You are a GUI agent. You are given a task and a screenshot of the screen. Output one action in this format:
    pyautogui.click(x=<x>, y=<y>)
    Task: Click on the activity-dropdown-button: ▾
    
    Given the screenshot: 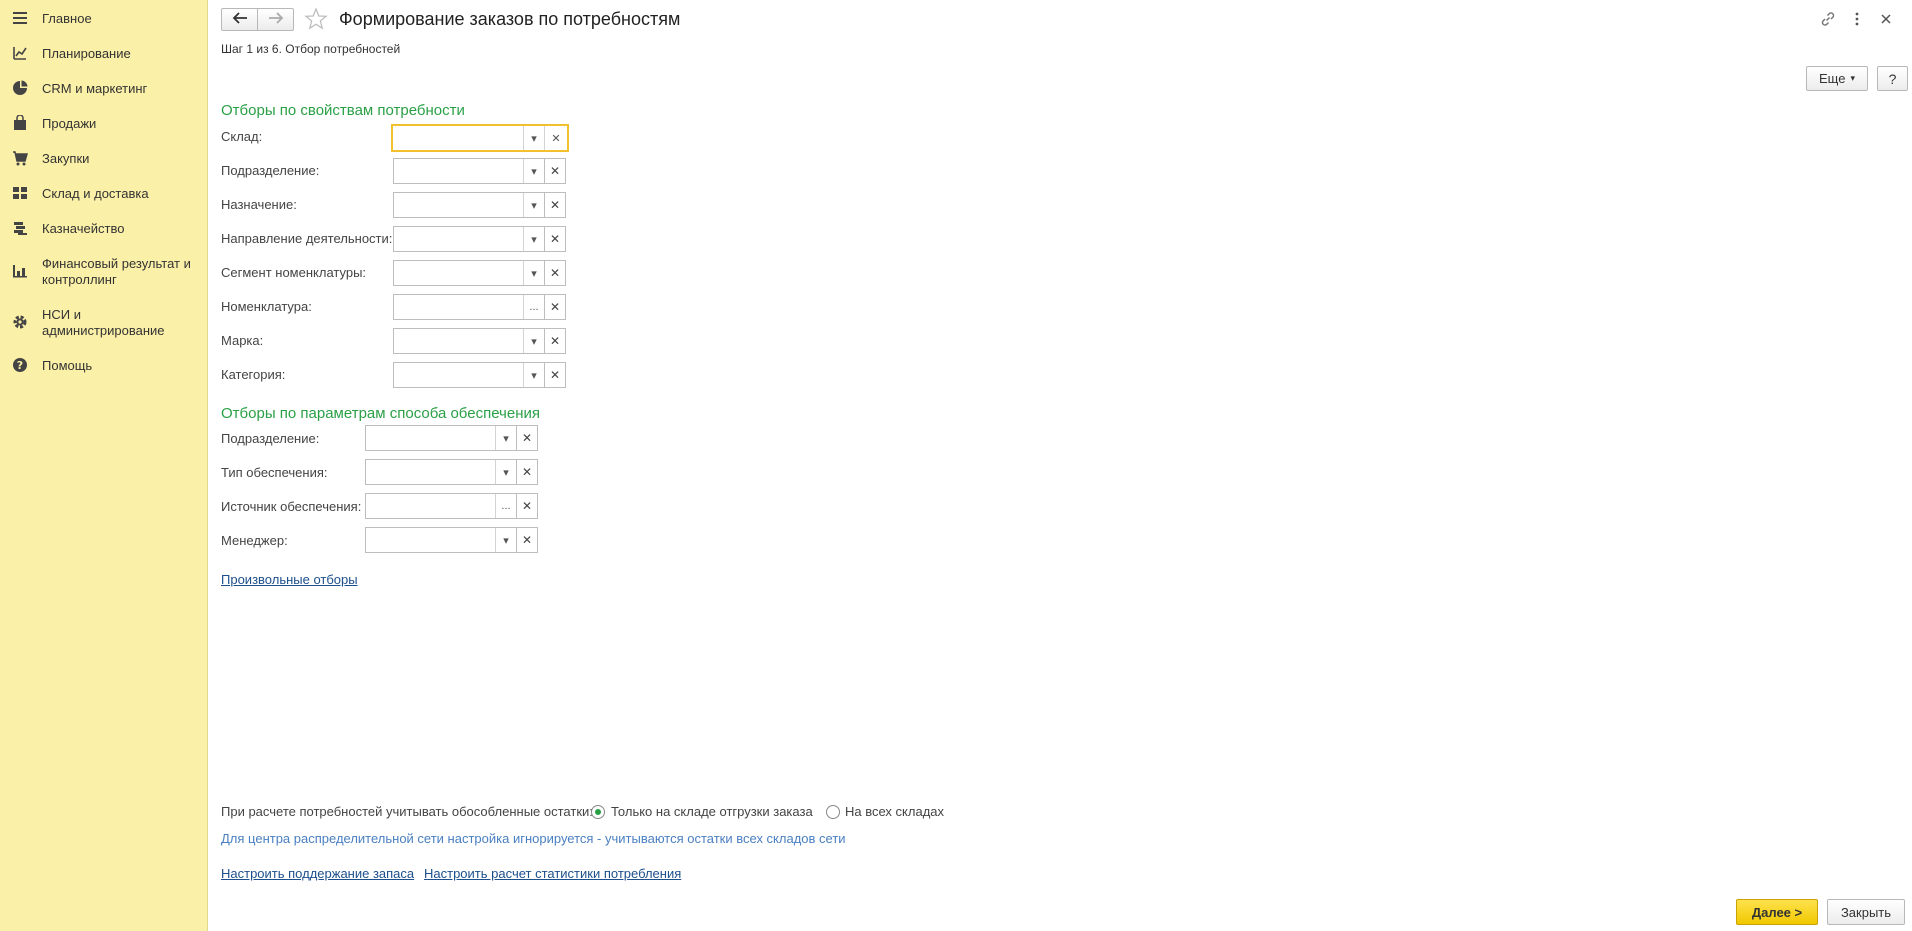 What is the action you would take?
    pyautogui.click(x=533, y=239)
    